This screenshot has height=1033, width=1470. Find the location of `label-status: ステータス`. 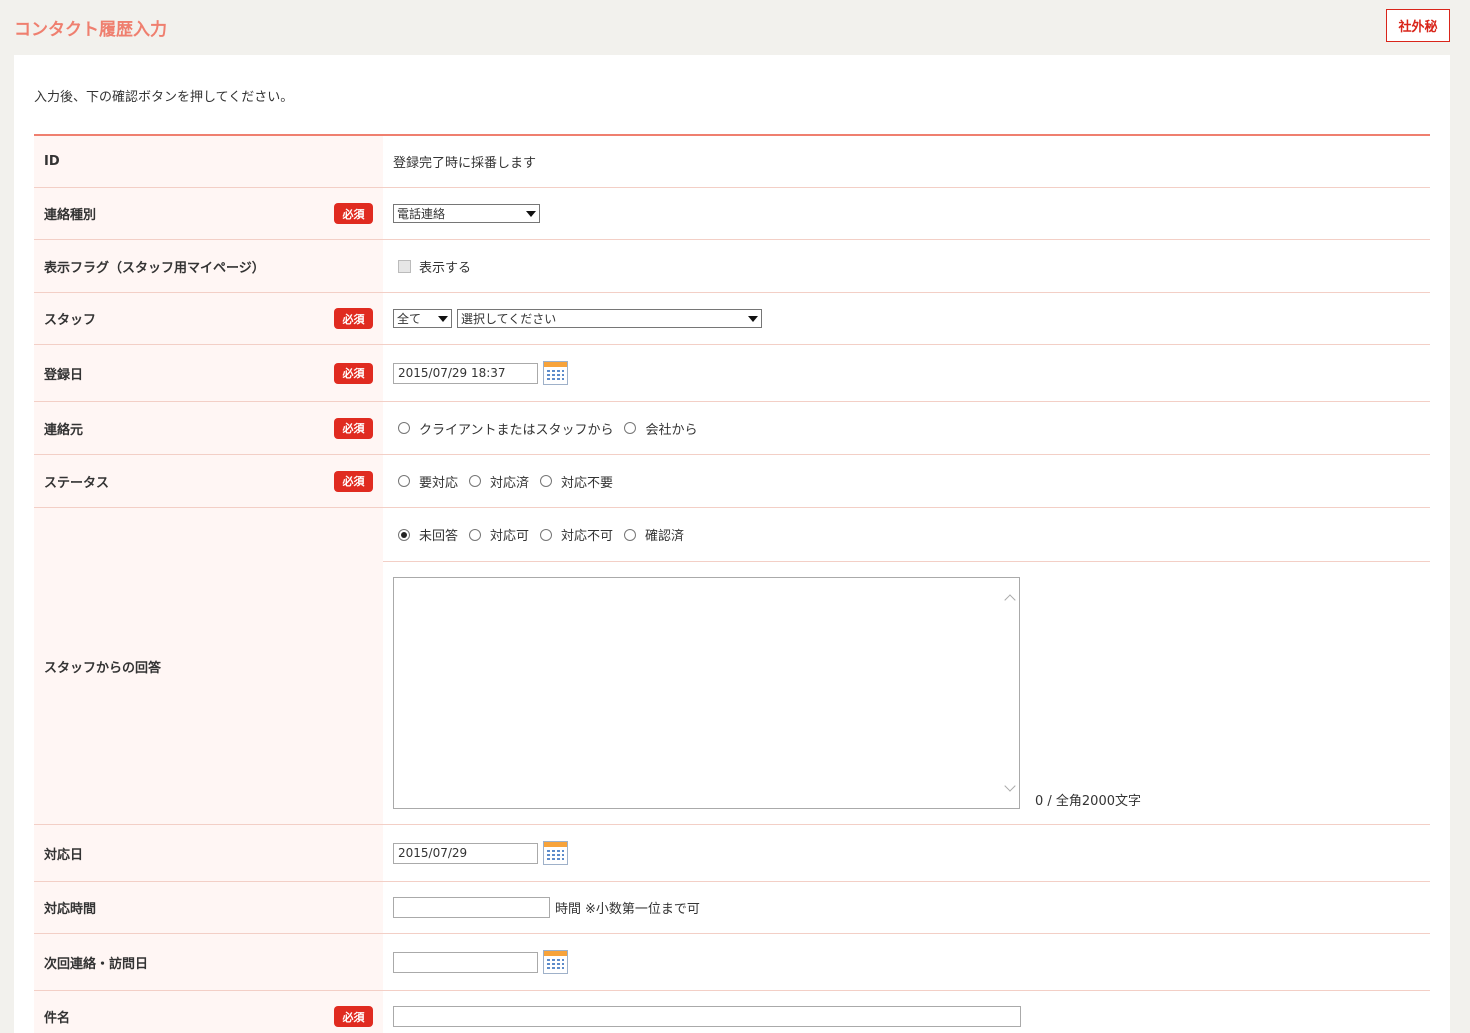

label-status: ステータス is located at coordinates (77, 483).